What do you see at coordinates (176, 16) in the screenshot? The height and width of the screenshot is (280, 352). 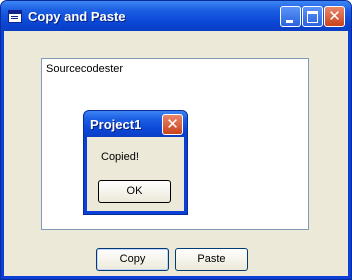 I see `window-titlebar: Copy and Paste ✕` at bounding box center [176, 16].